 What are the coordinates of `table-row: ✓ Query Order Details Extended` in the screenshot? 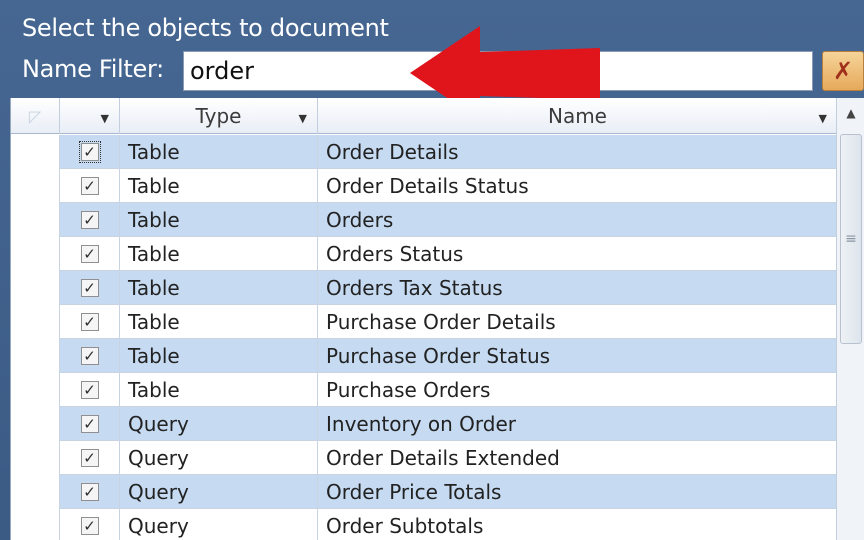 It's located at (423, 458).